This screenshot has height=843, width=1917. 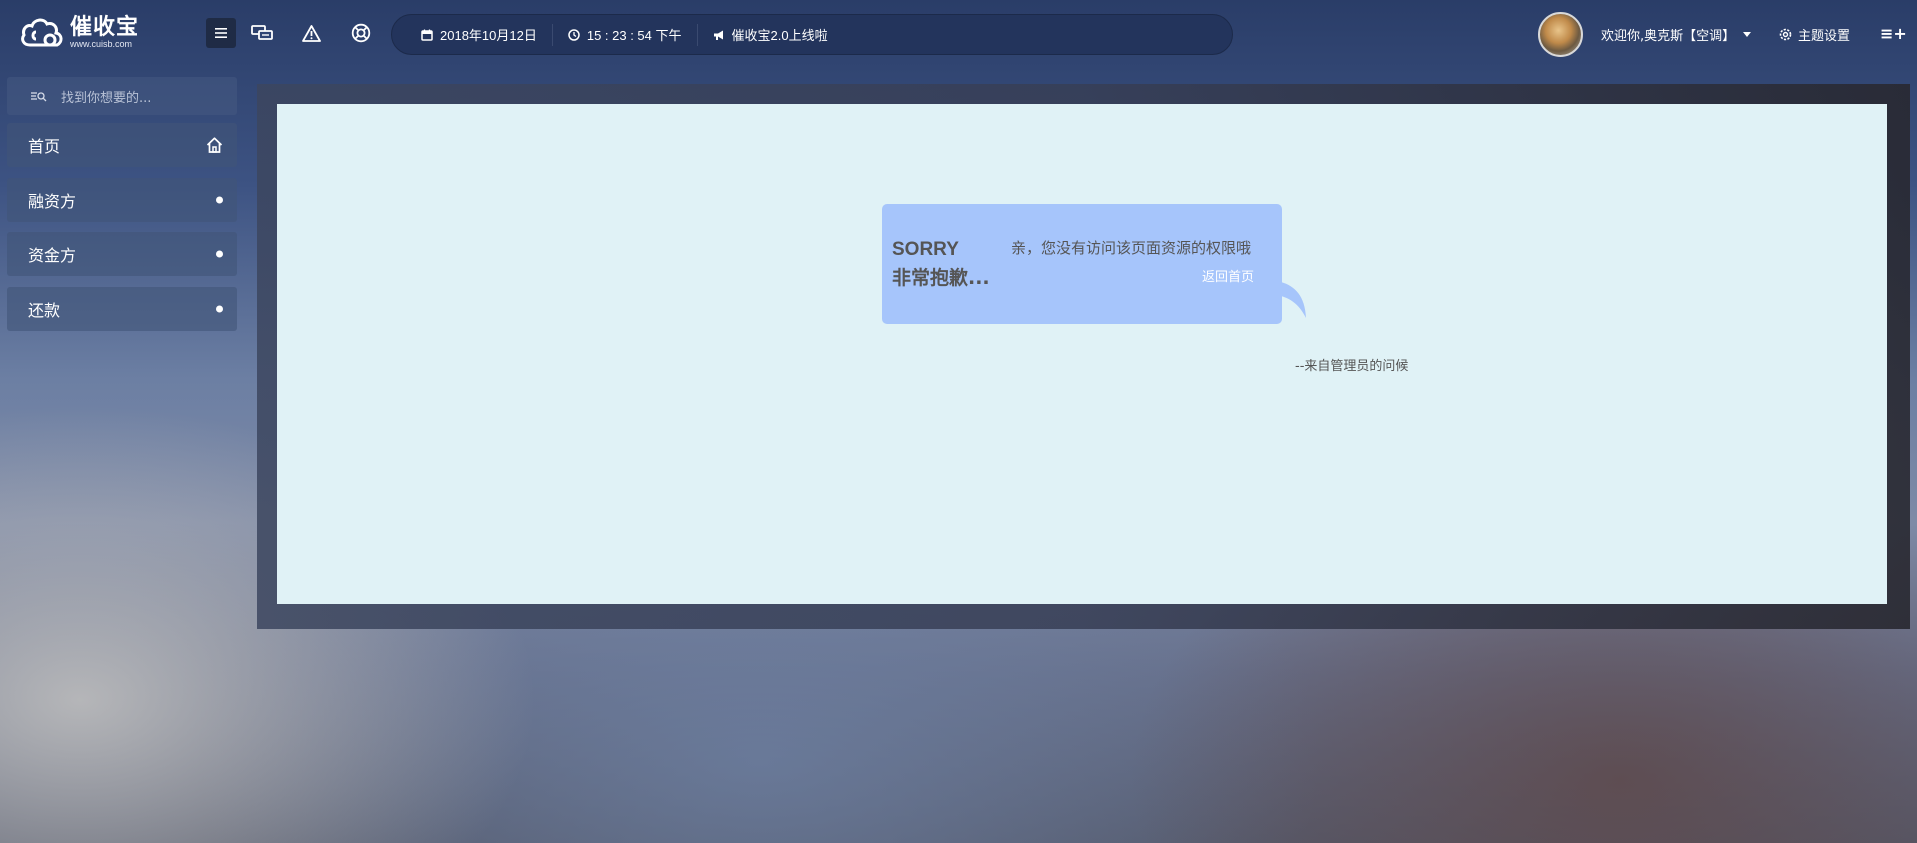 I want to click on announcement: 催收宝2.0上线啦, so click(x=769, y=34).